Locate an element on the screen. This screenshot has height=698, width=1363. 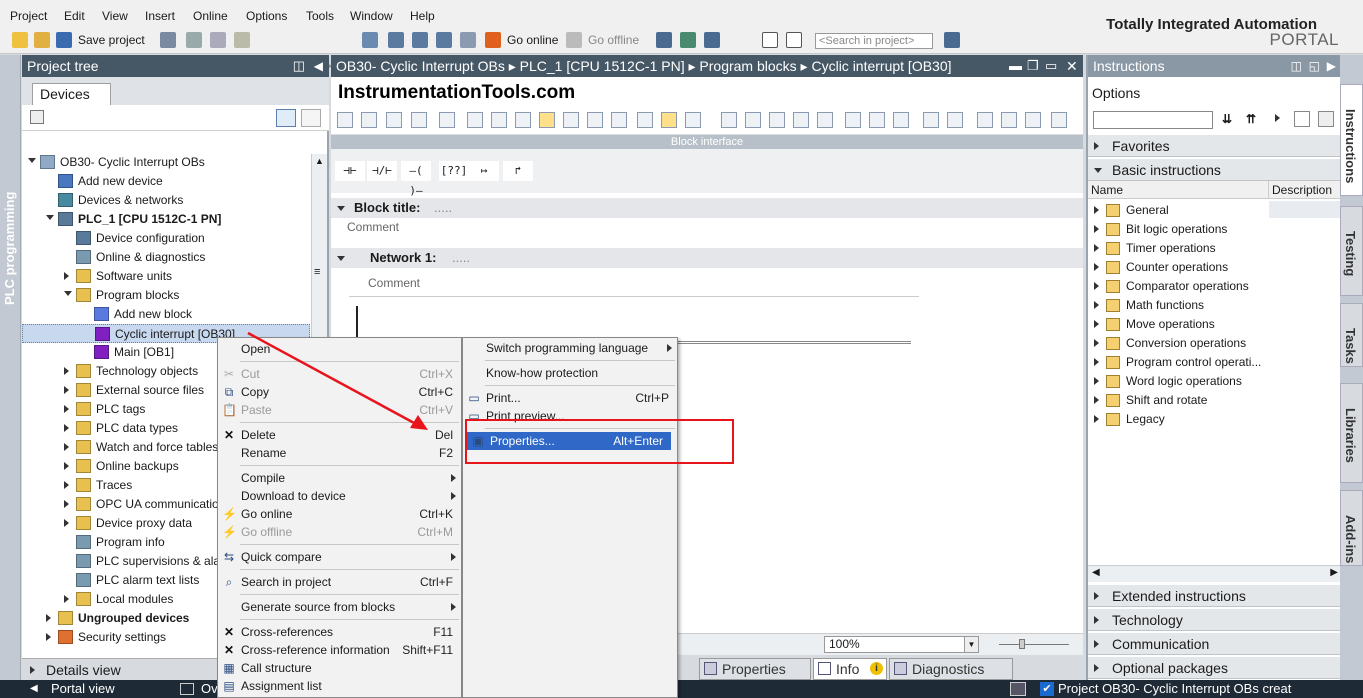
arrow-line is located at coordinates (332, 378).